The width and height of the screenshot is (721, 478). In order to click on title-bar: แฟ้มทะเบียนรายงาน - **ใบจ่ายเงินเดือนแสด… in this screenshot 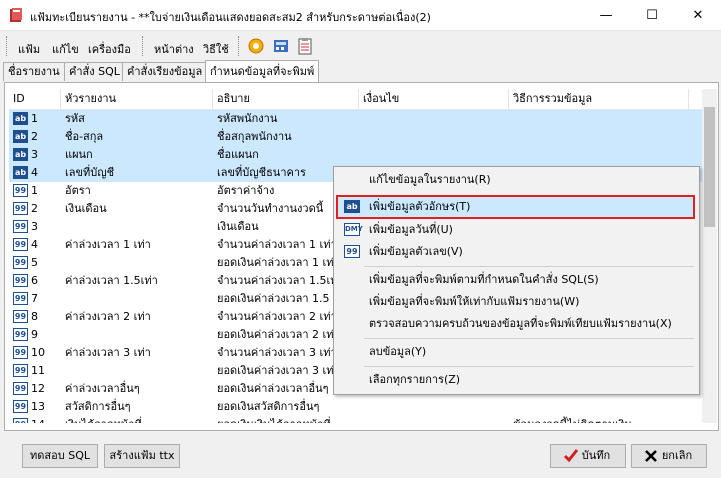, I will do `click(360, 15)`.